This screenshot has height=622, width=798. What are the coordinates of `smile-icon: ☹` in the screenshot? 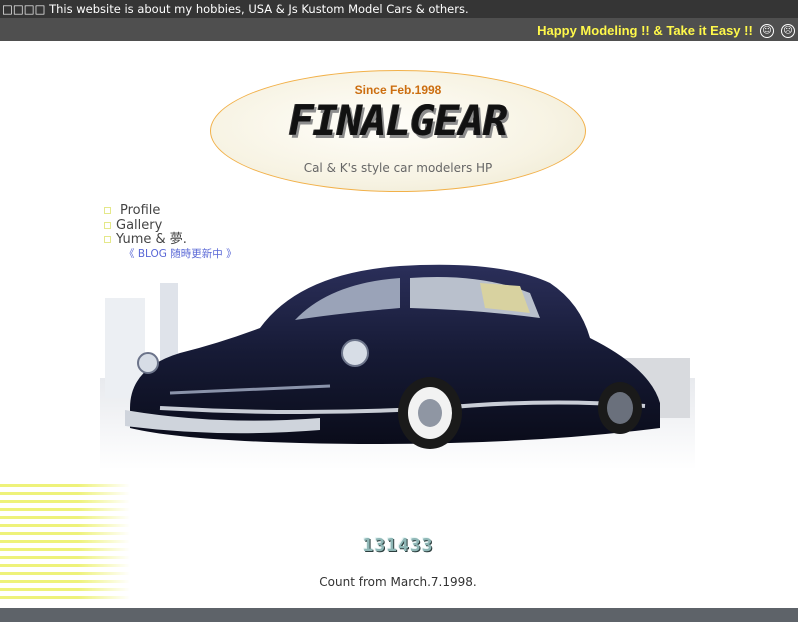 It's located at (788, 30).